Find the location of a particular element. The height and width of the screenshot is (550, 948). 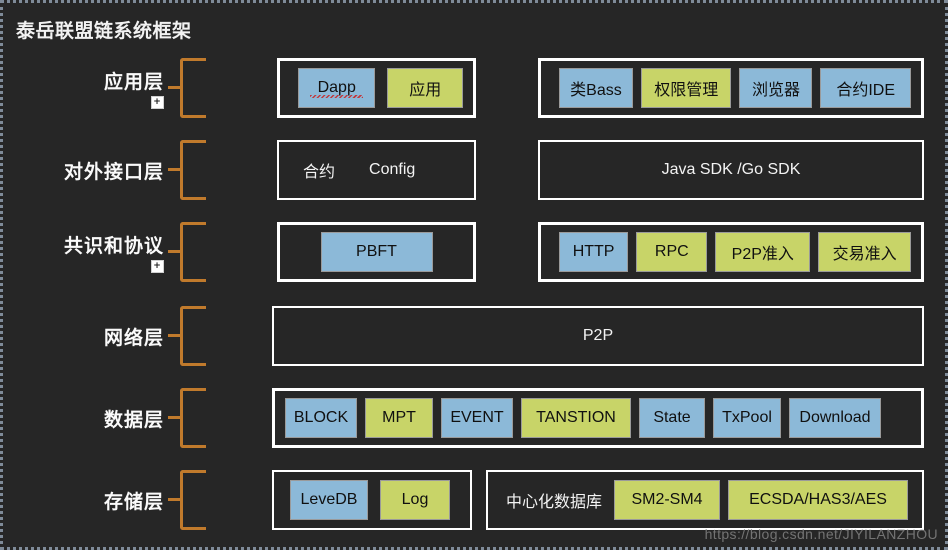

layer-label-interface: 对外接口层 is located at coordinates (84, 170).